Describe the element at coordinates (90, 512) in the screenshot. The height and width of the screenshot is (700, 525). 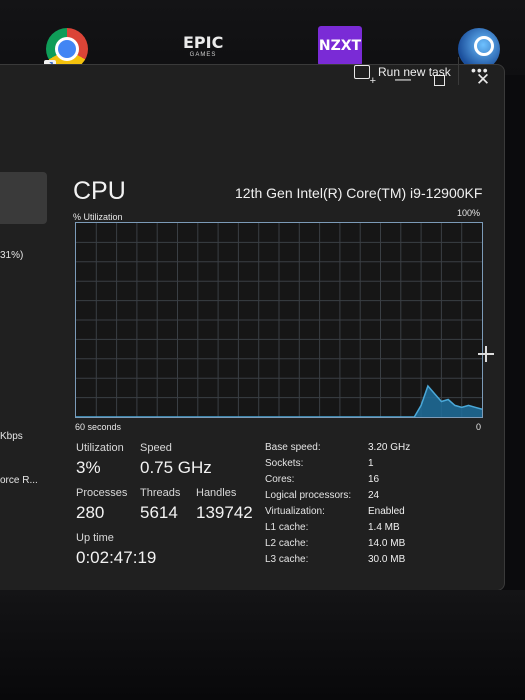
I see `processes-value: 280` at that location.